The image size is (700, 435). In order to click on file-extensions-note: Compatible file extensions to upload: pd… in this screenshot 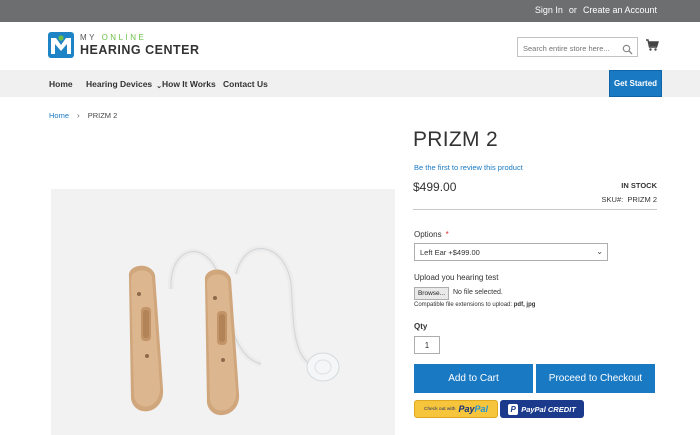, I will do `click(474, 305)`.